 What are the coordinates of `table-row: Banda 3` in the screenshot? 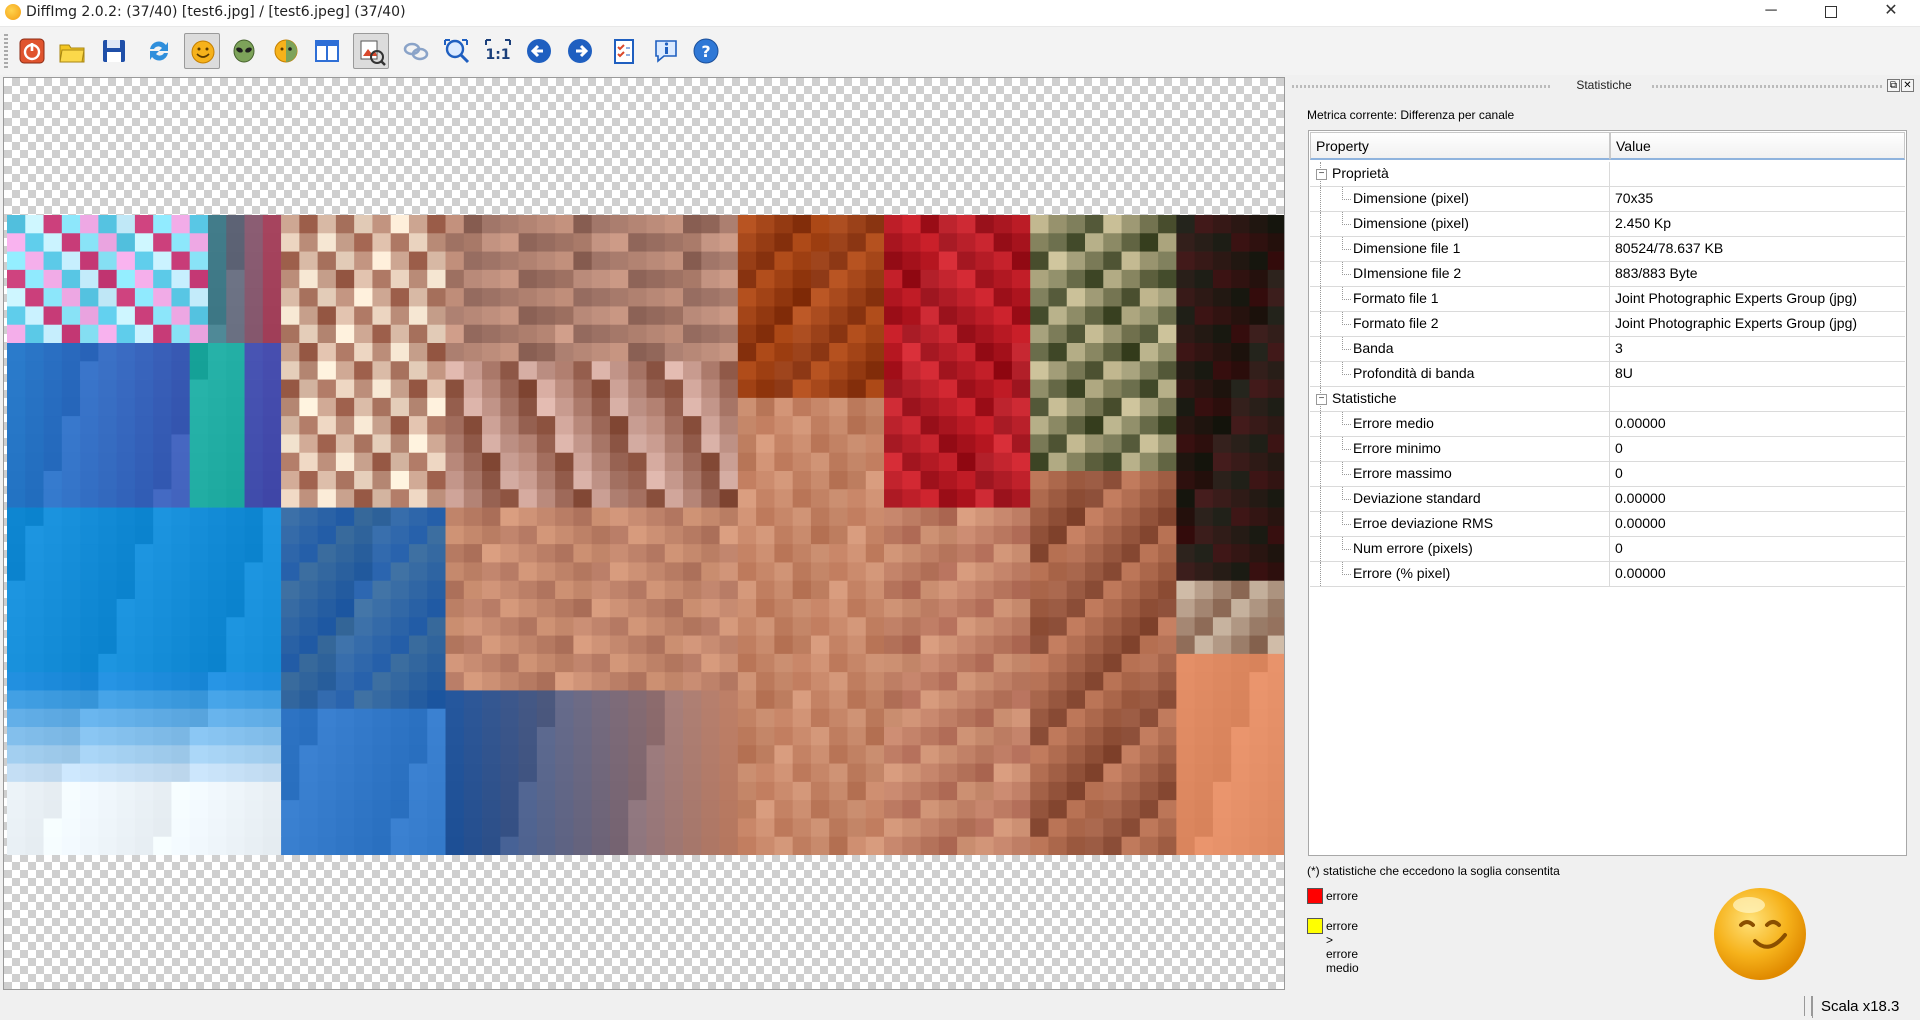 It's located at (1607, 349).